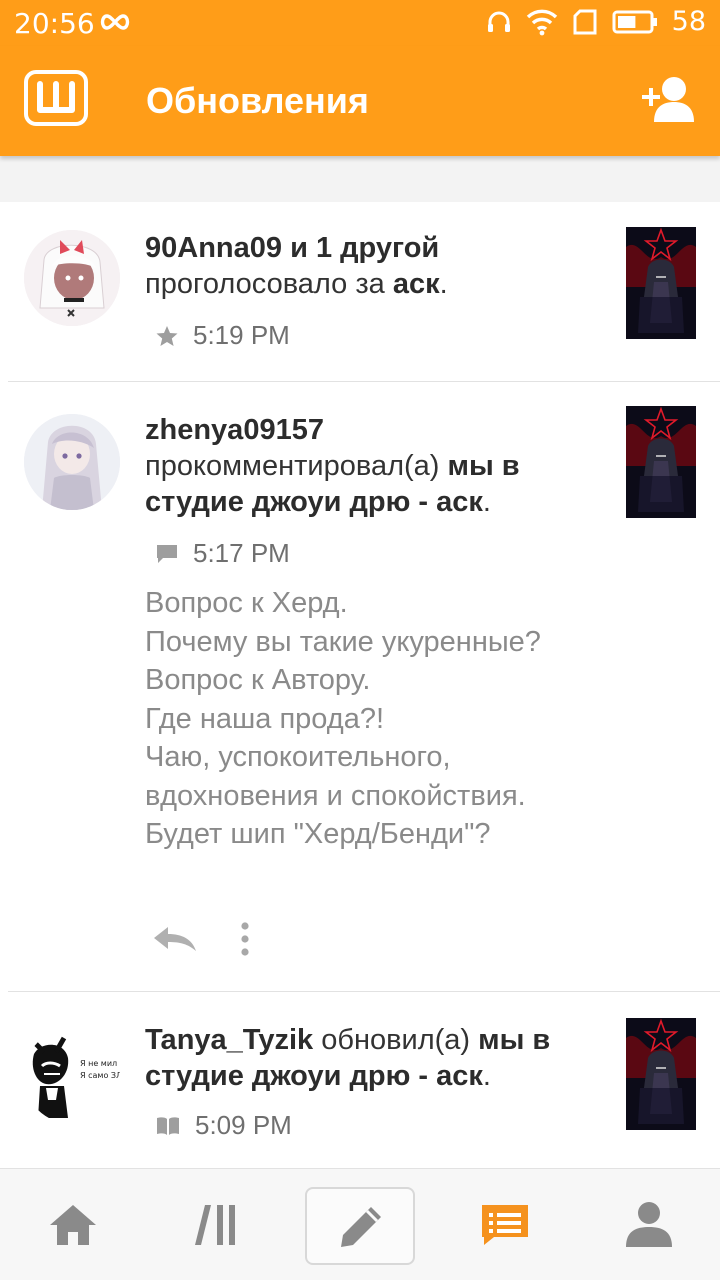  I want to click on wattpad-logo-icon, so click(56, 98).